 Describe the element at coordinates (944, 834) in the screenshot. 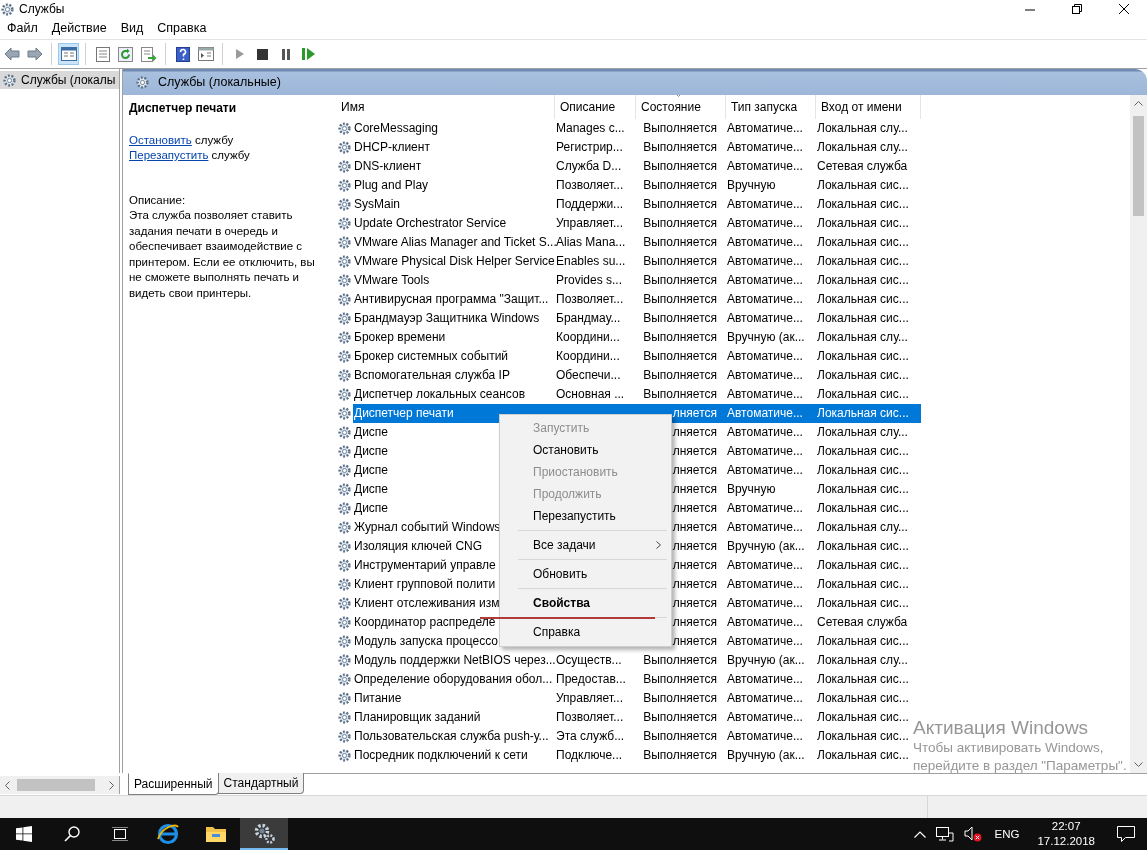

I see `network-icon` at that location.